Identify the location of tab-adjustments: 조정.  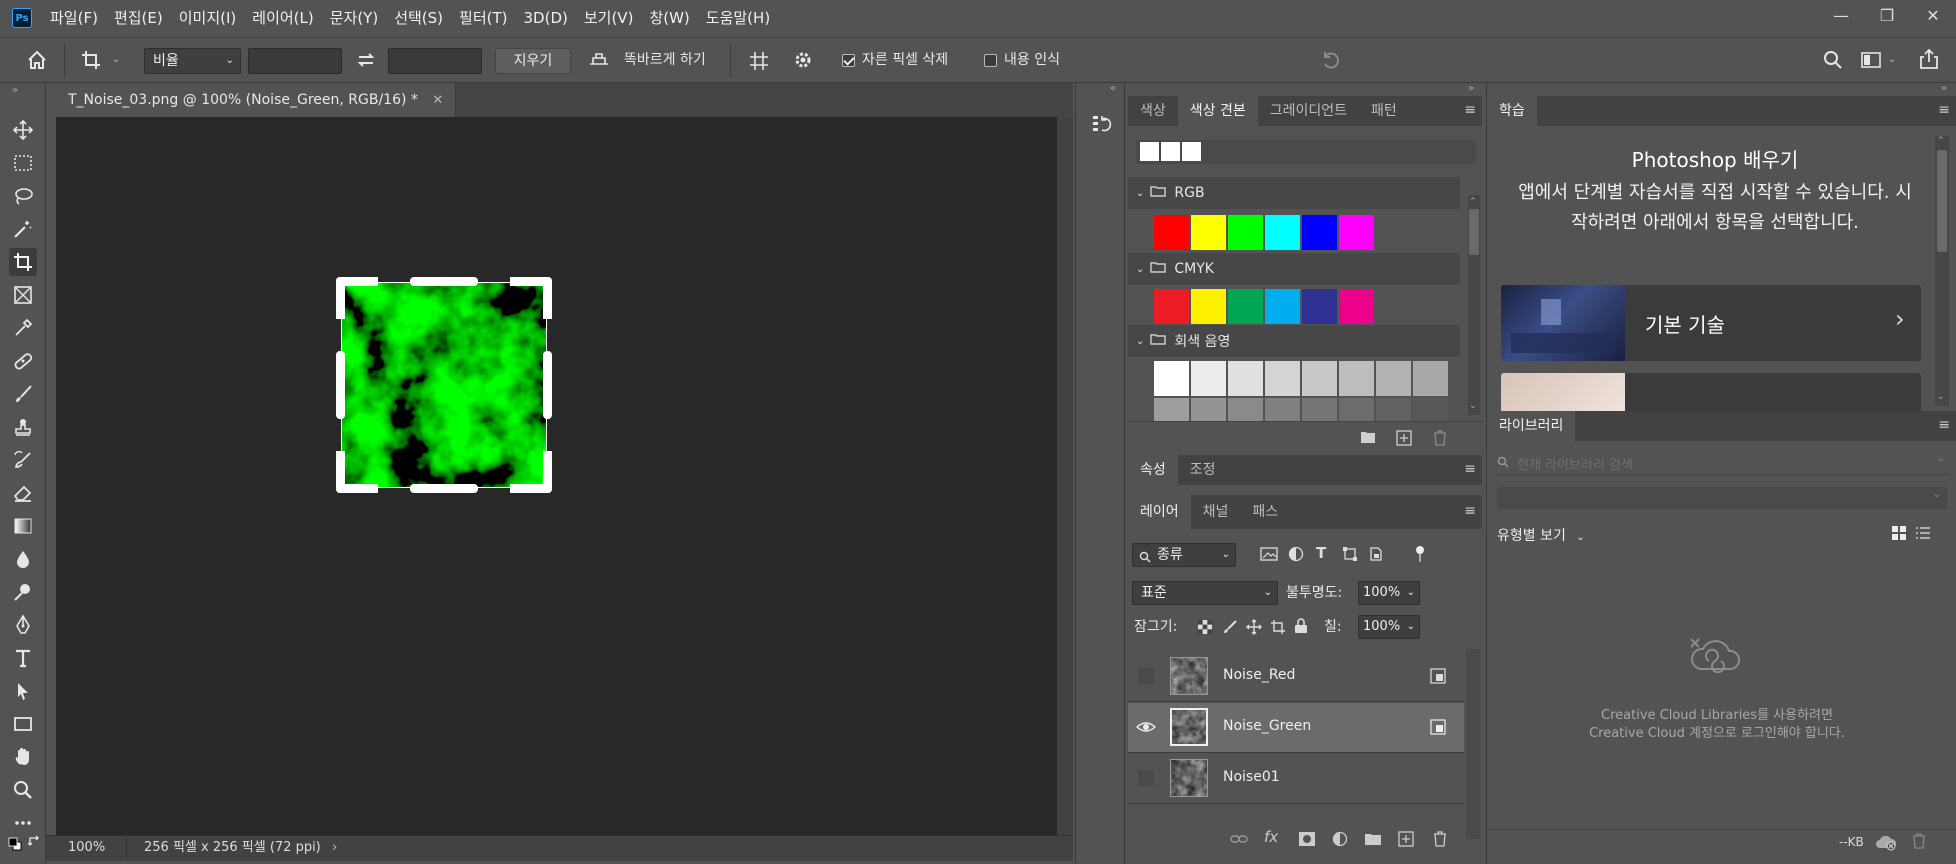
(1203, 470).